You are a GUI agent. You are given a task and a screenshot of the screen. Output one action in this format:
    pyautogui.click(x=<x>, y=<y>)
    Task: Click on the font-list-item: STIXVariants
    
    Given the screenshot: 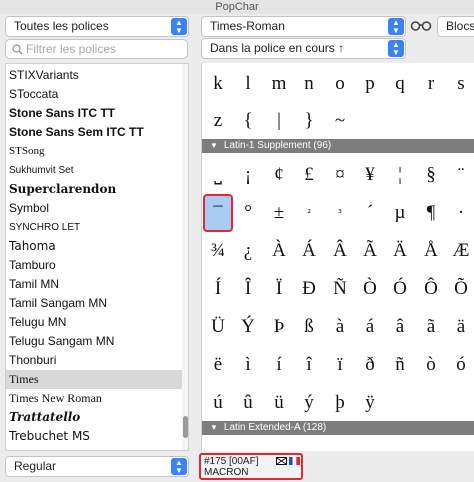 What is the action you would take?
    pyautogui.click(x=95, y=75)
    